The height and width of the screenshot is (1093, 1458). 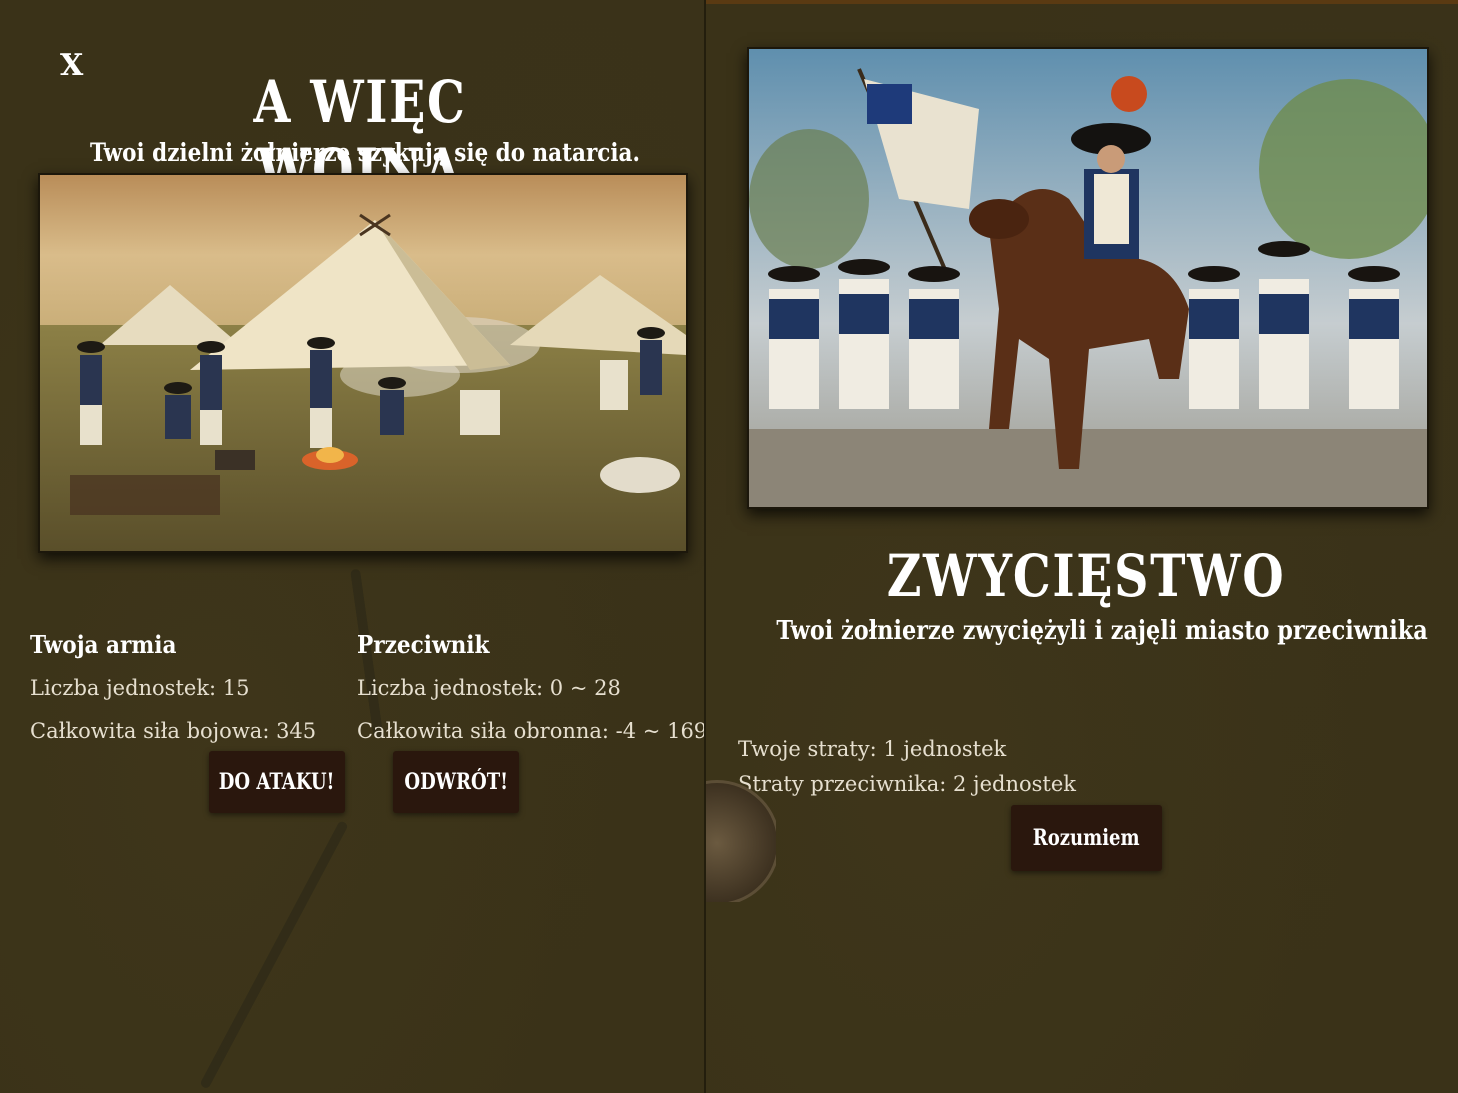 I want to click on victory-title: ZWYCIĘSTWO, so click(x=1086, y=576).